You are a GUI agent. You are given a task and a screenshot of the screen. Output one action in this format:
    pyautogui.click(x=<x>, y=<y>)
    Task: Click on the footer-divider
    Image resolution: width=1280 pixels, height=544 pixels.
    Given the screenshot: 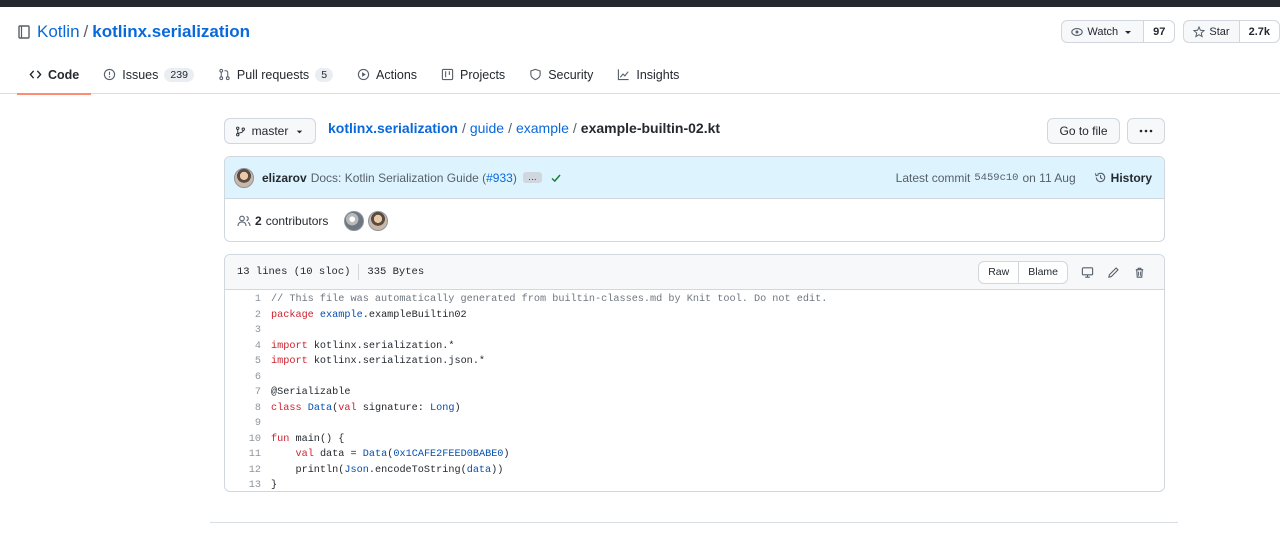 What is the action you would take?
    pyautogui.click(x=694, y=522)
    